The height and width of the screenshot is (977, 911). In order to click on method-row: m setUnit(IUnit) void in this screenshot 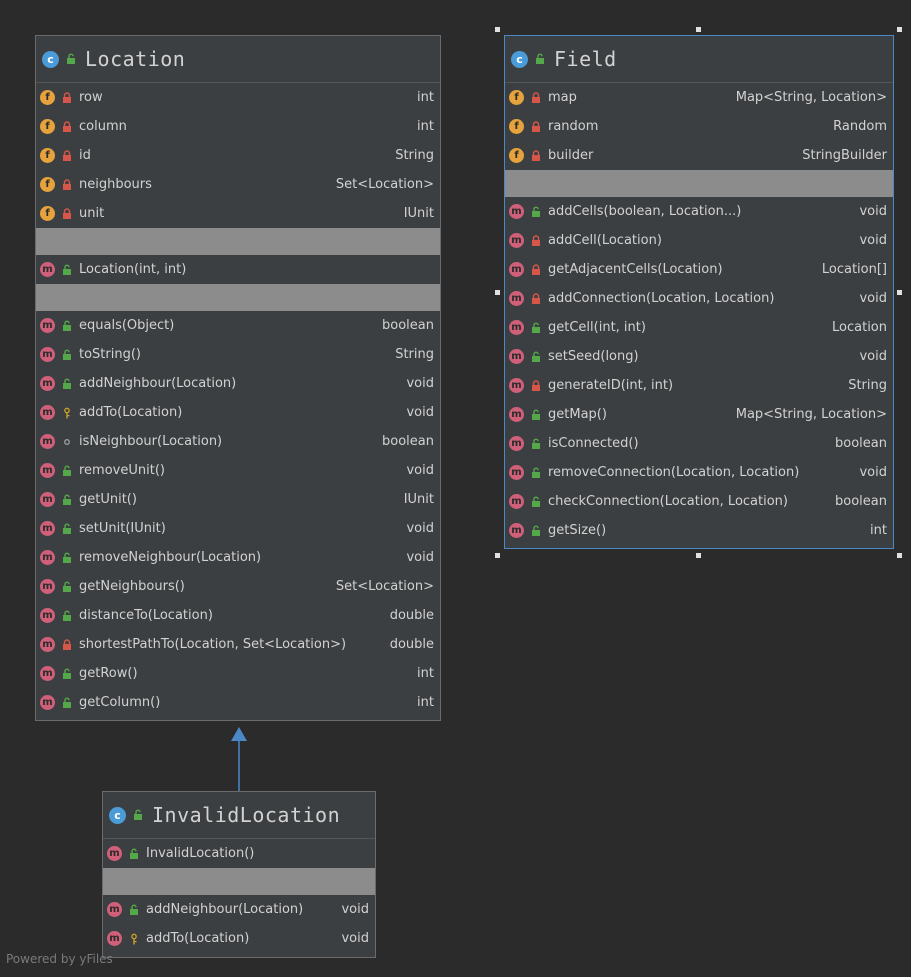, I will do `click(238, 528)`.